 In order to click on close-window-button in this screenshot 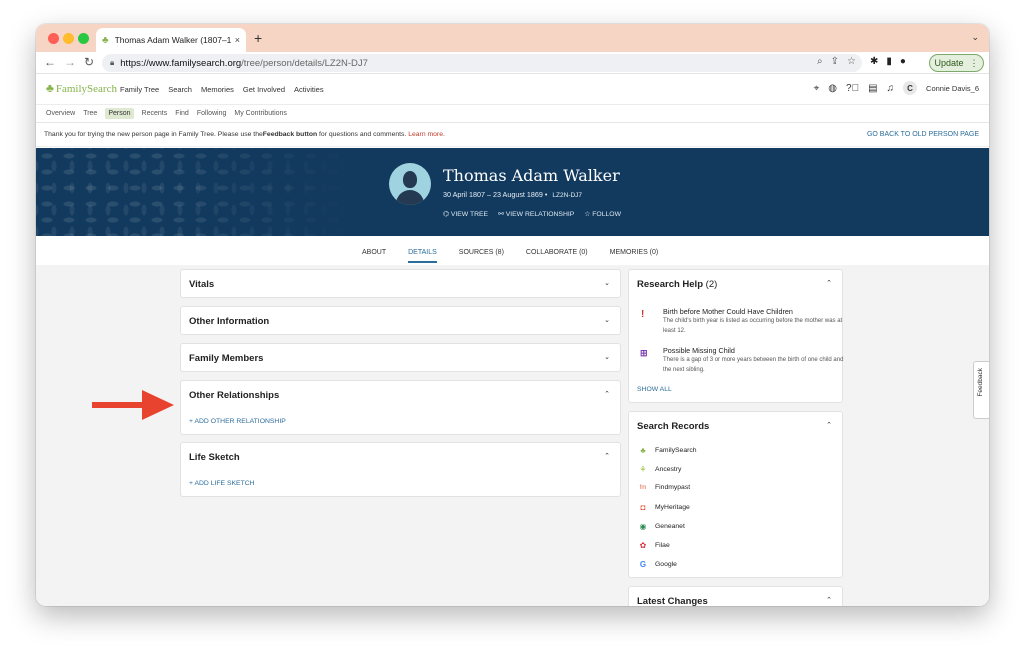, I will do `click(53, 38)`.